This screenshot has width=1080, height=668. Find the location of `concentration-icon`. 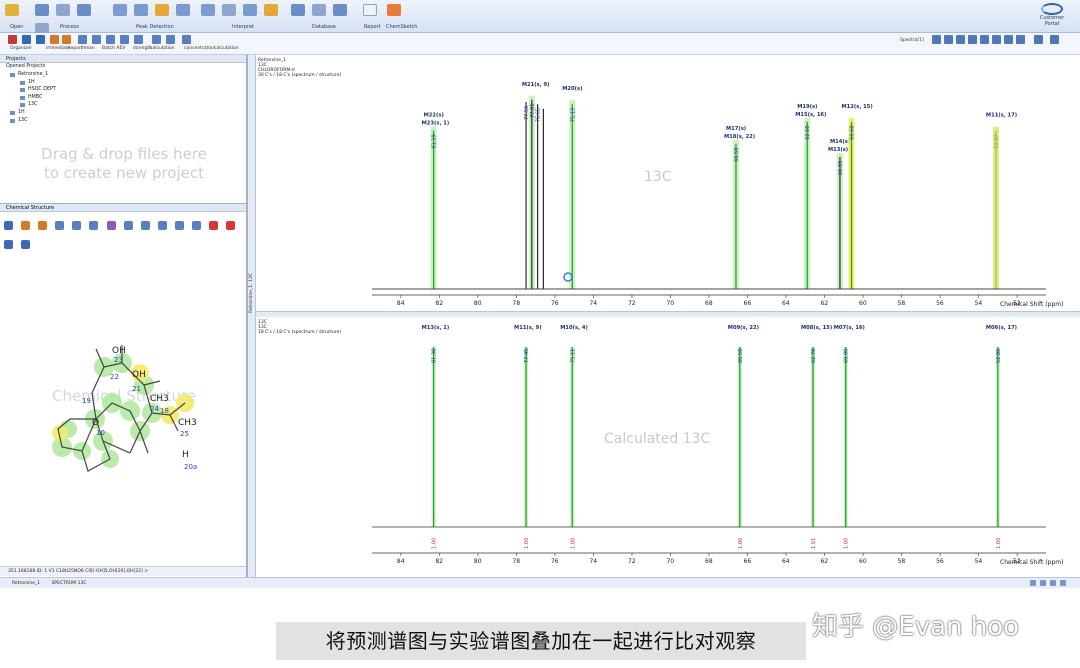

concentration-icon is located at coordinates (186, 39).